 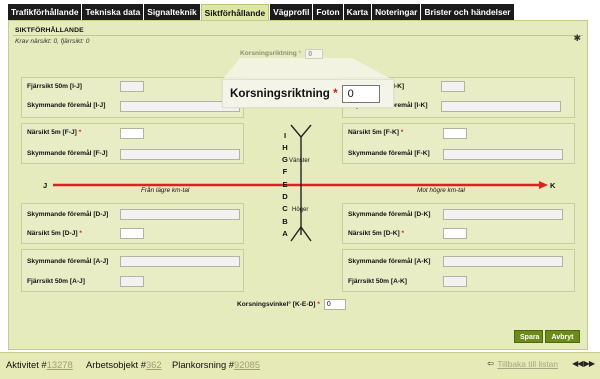 What do you see at coordinates (154, 364) in the screenshot?
I see `link-arbetsobjekt: 362` at bounding box center [154, 364].